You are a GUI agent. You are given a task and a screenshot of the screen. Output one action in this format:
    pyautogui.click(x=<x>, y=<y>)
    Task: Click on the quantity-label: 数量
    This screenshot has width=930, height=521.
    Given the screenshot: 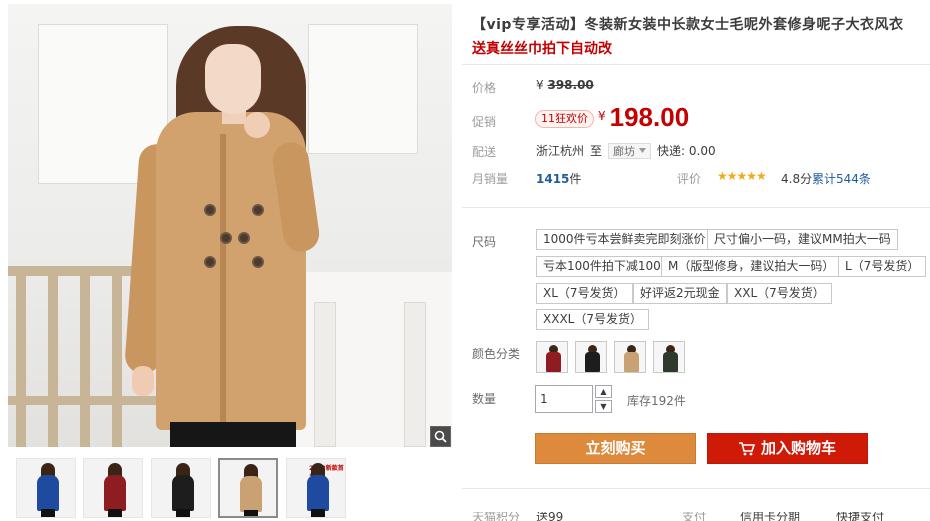 What is the action you would take?
    pyautogui.click(x=484, y=399)
    